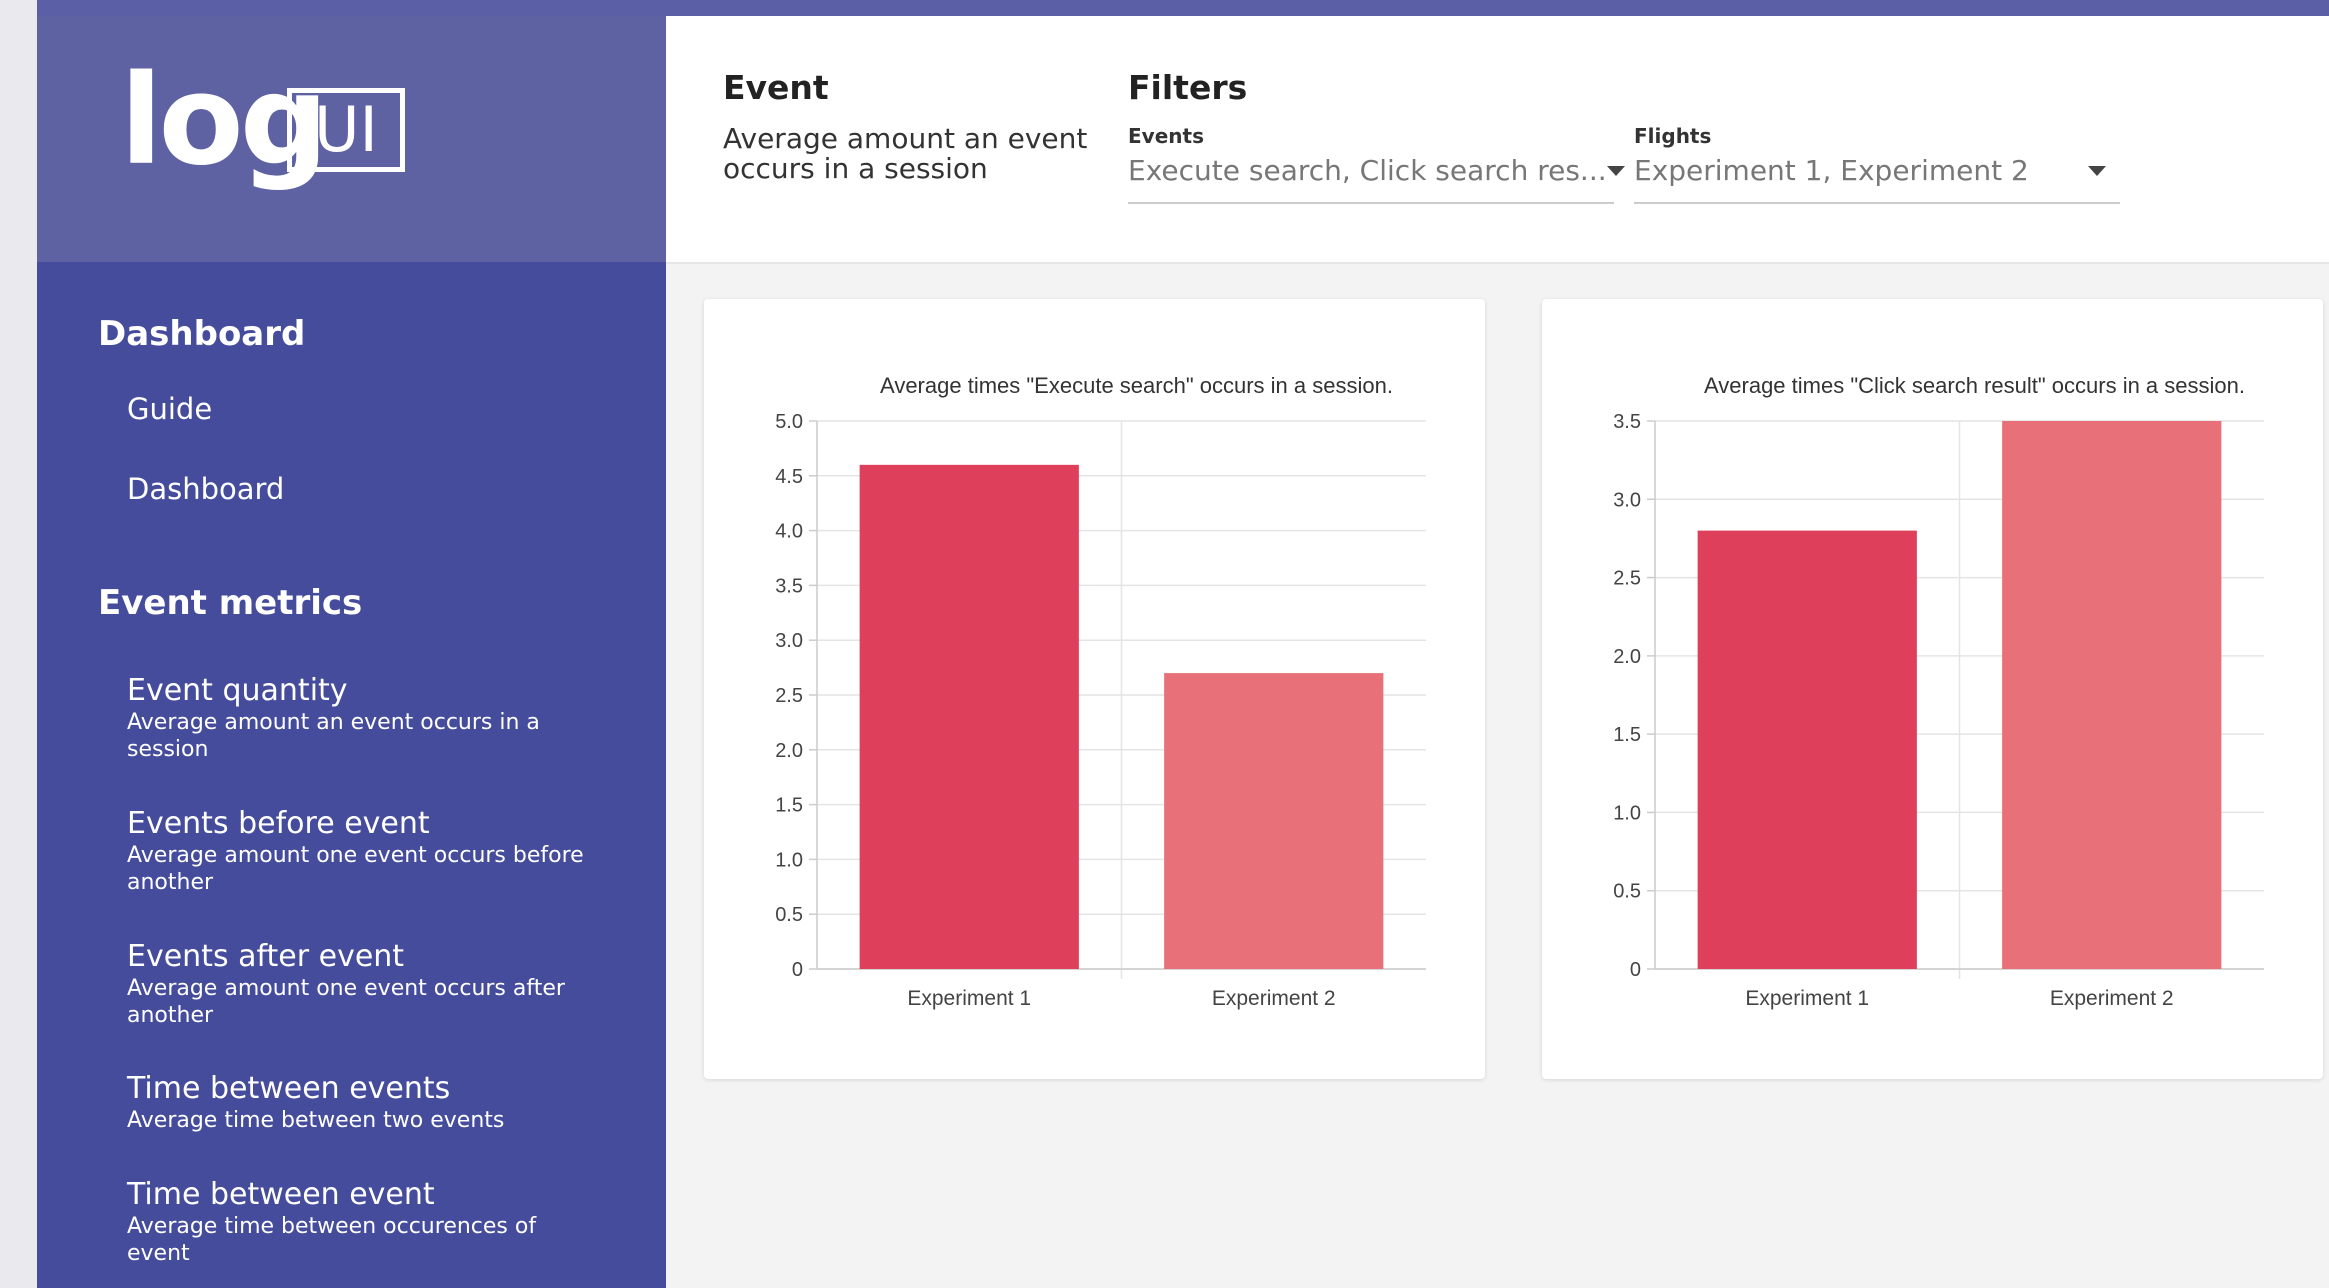  What do you see at coordinates (266, 956) in the screenshot?
I see `sidebar-item-title: Events after event` at bounding box center [266, 956].